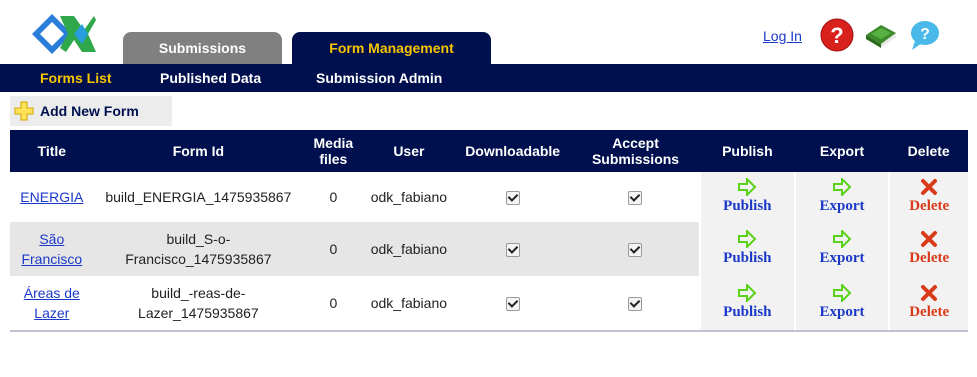  I want to click on cell-title: Áreas de Lazer, so click(52, 304).